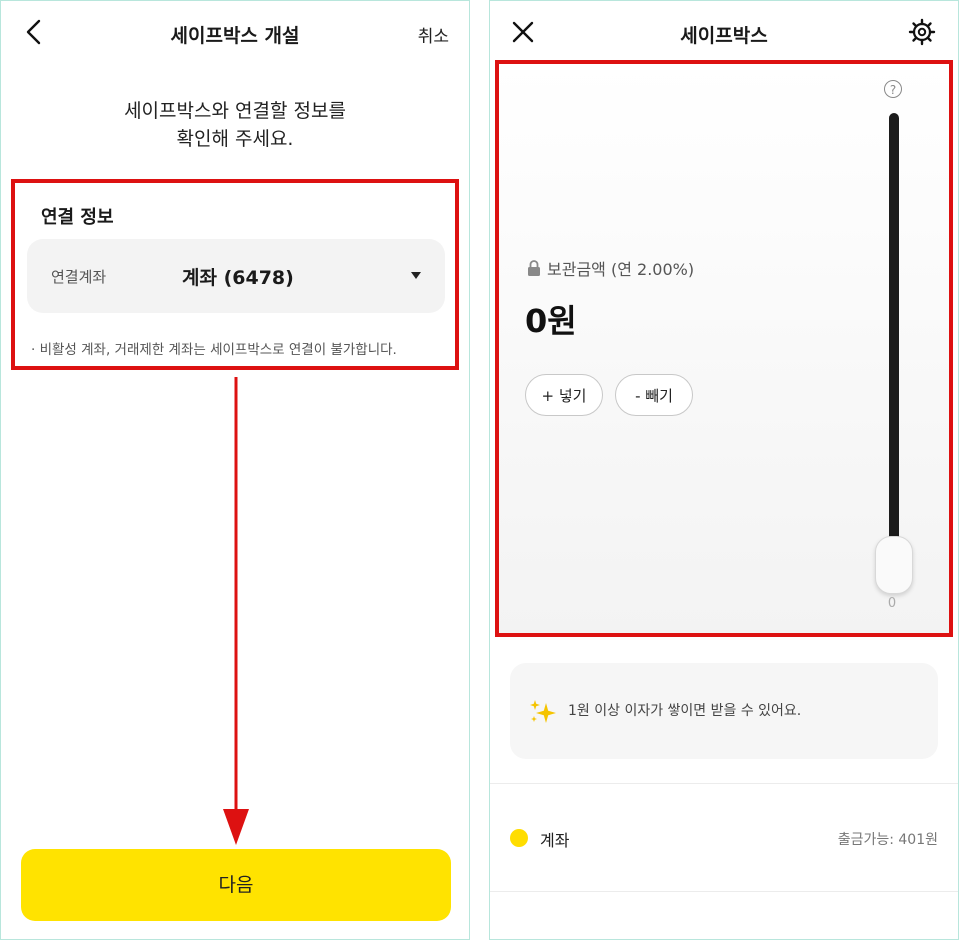  Describe the element at coordinates (214, 350) in the screenshot. I see `connection-note: · 비활성 계좌, 거래제한 계좌는 세이프박스로 연결이 불가합니다.` at that location.